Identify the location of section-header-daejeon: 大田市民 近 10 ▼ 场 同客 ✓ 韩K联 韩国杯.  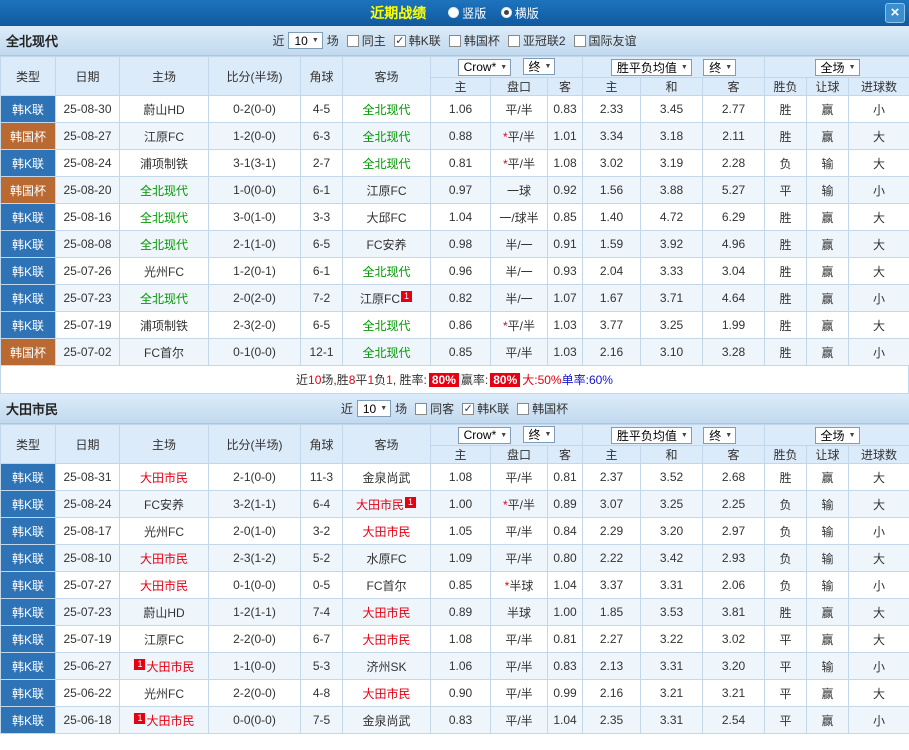
(454, 409).